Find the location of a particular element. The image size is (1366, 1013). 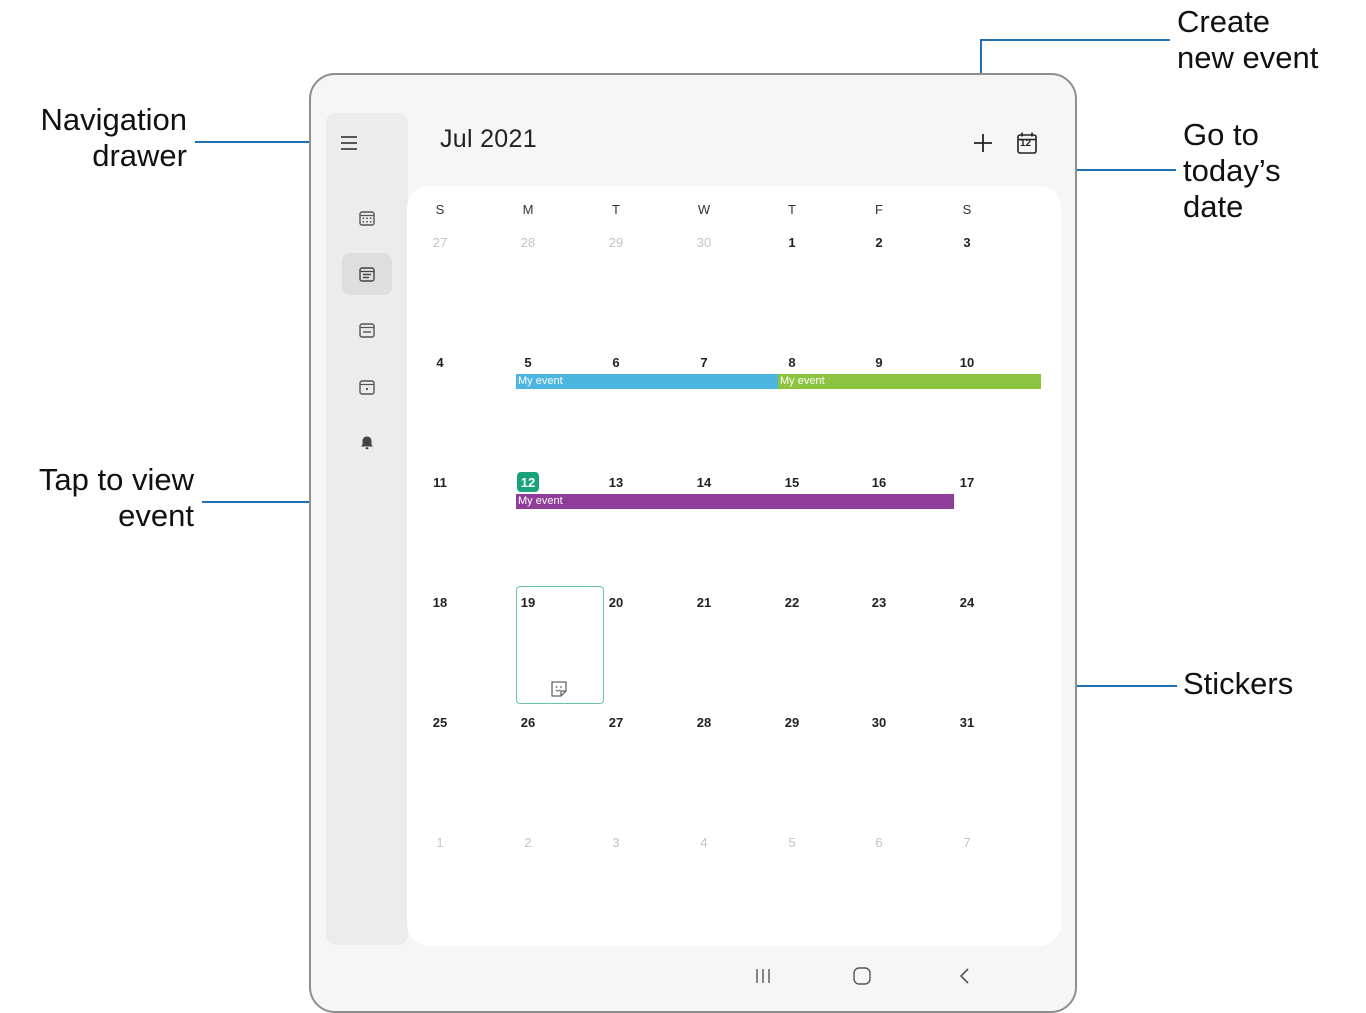

callout-line-1: Stickers is located at coordinates (1238, 683).